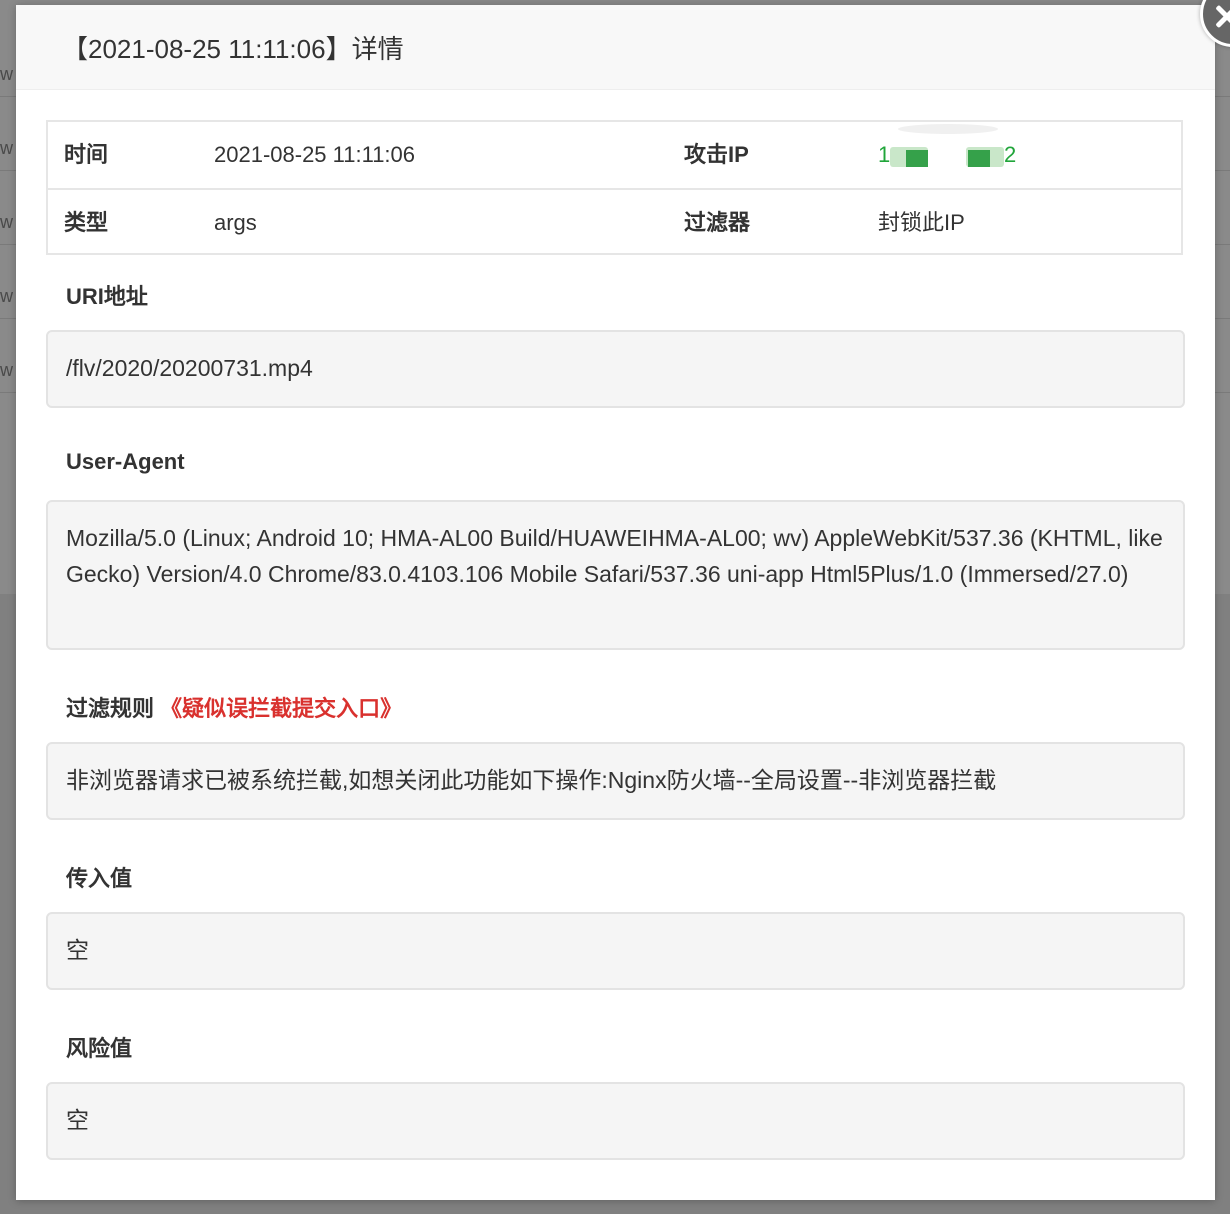  I want to click on type-value: args, so click(235, 222).